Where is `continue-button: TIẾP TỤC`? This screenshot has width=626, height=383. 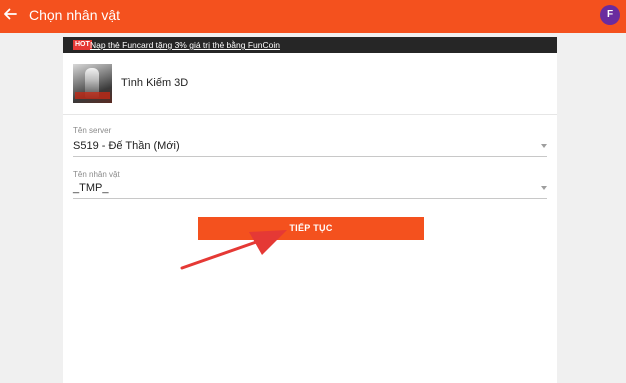 continue-button: TIẾP TỤC is located at coordinates (311, 228).